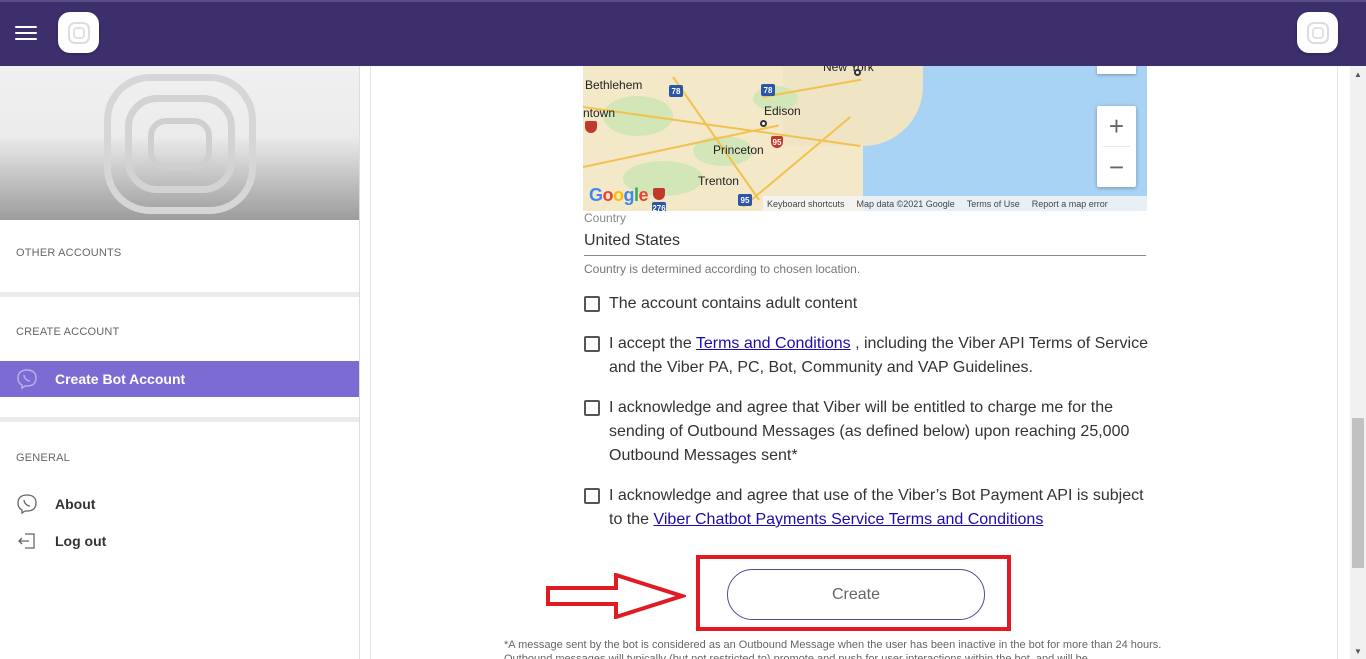  I want to click on terms-of-use-link: Terms of Use, so click(993, 204).